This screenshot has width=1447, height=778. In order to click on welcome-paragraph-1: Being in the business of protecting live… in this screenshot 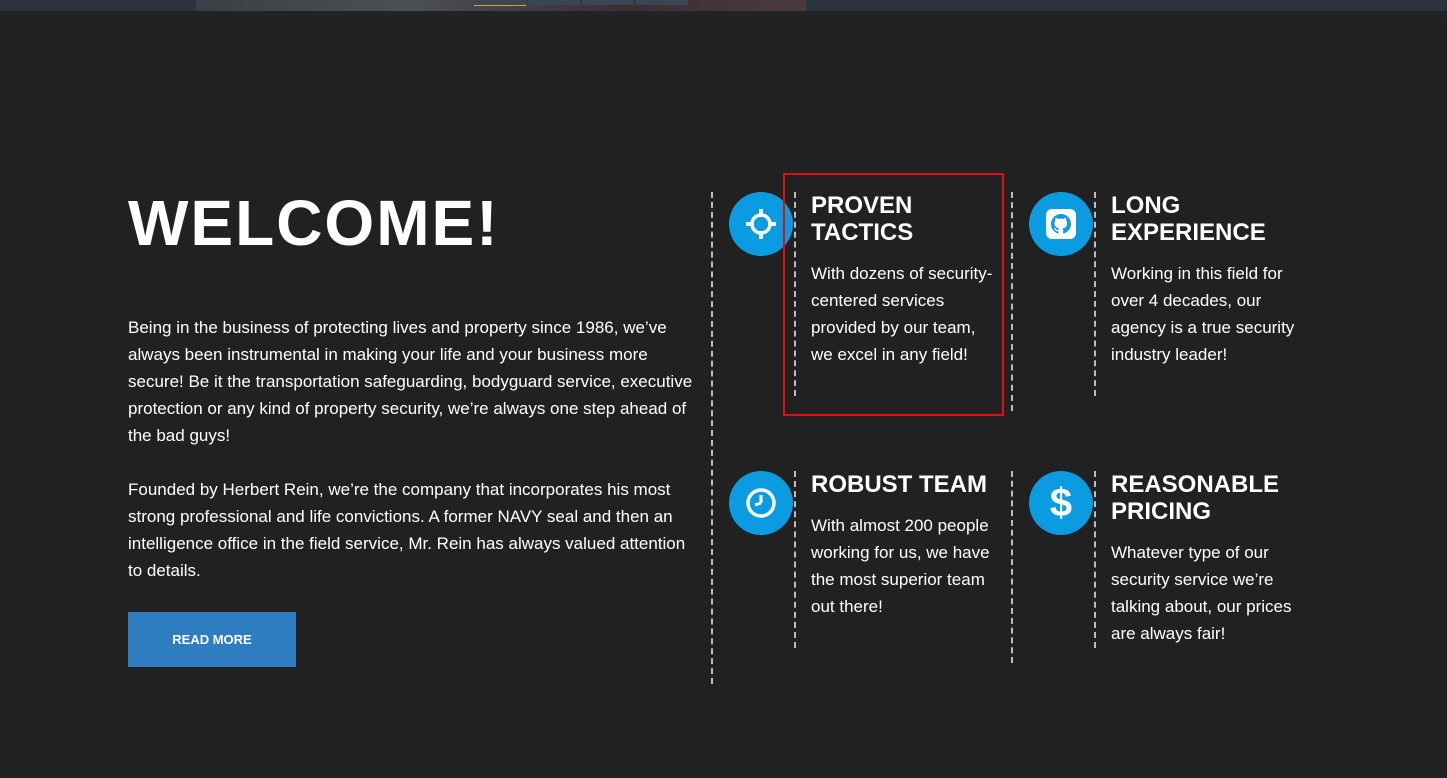, I will do `click(410, 381)`.